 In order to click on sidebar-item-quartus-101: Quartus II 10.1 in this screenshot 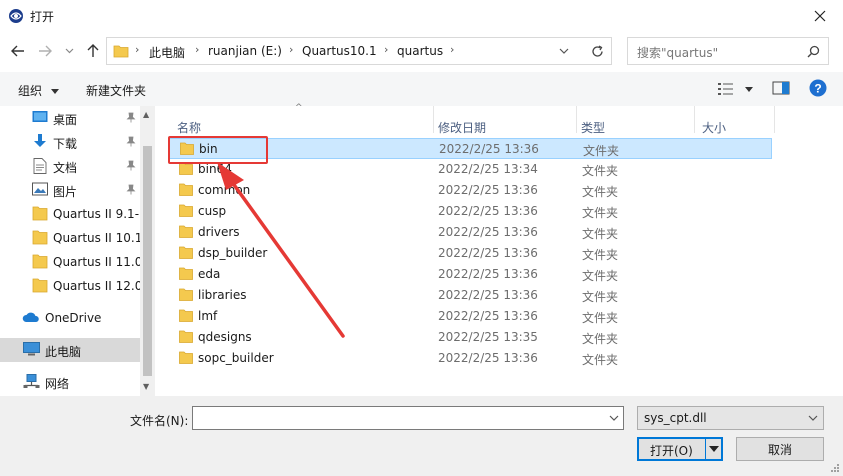, I will do `click(70, 238)`.